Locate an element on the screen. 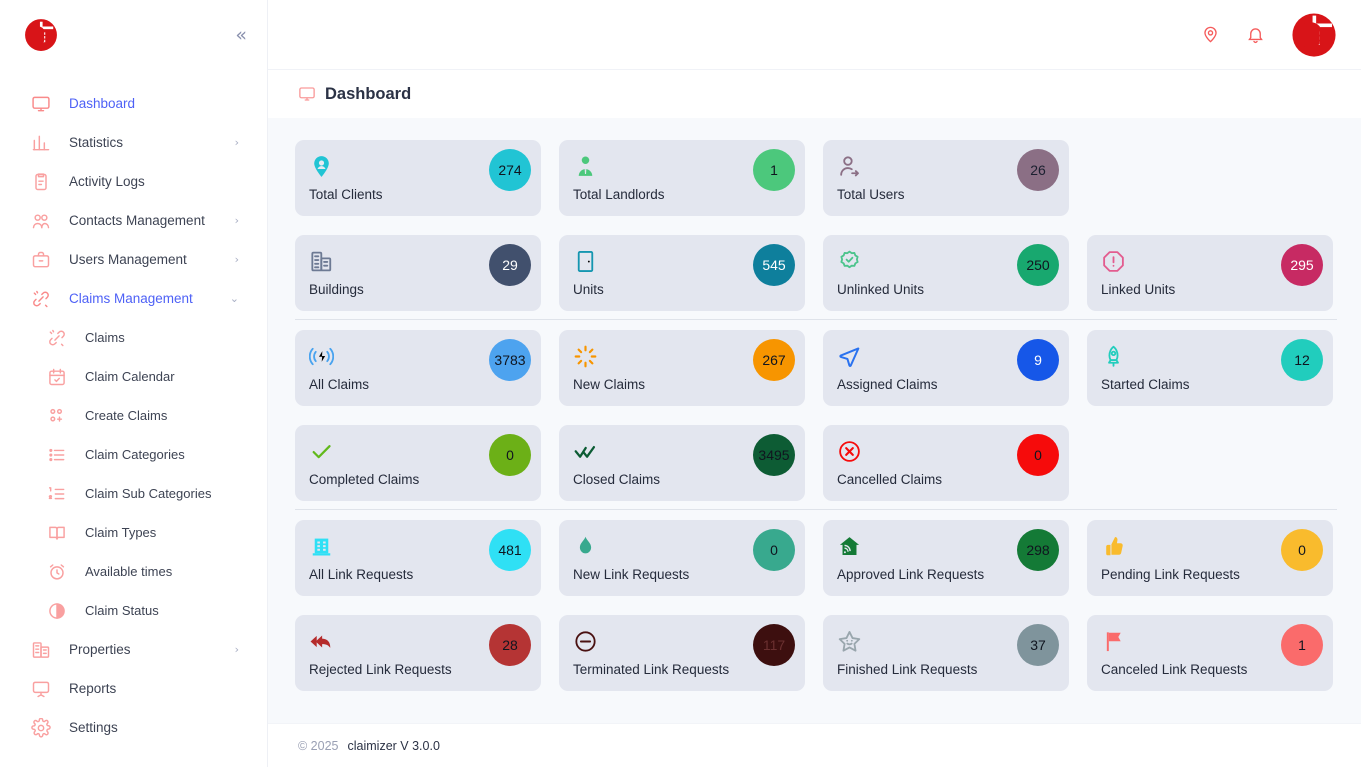  stat-card-new-claims: New Claims 267 is located at coordinates (682, 368).